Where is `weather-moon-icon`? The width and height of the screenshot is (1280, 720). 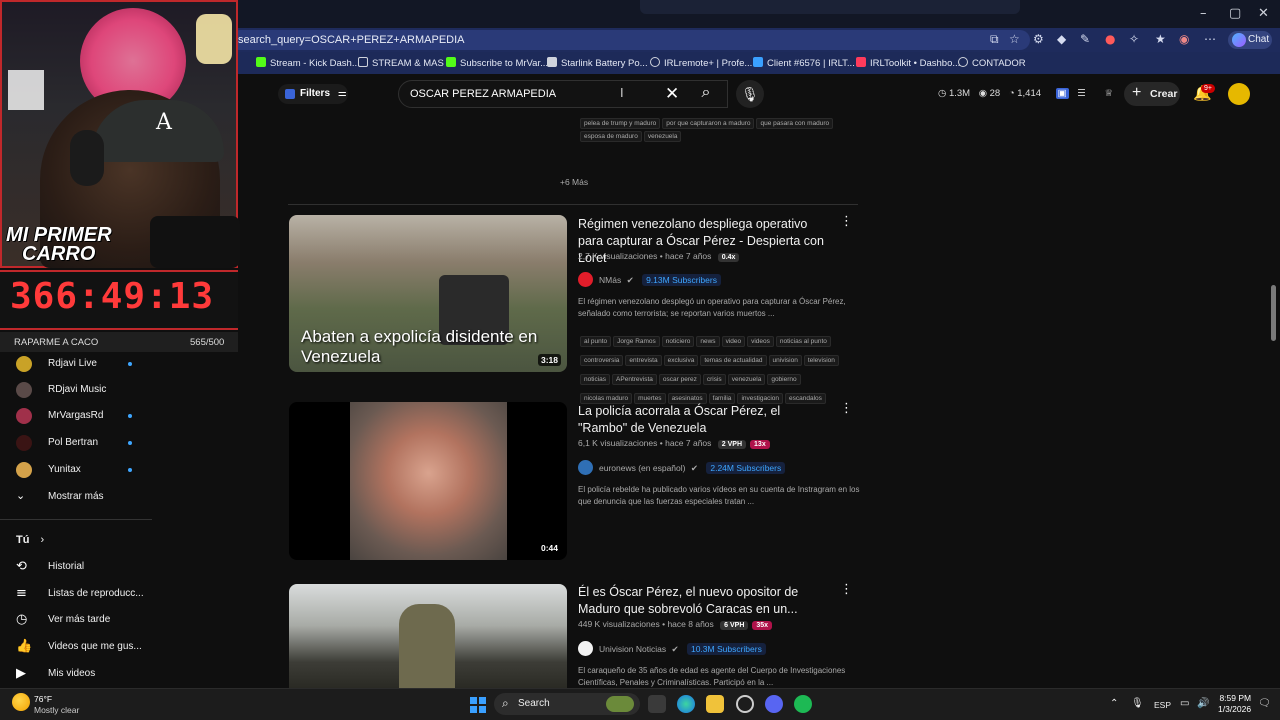 weather-moon-icon is located at coordinates (21, 702).